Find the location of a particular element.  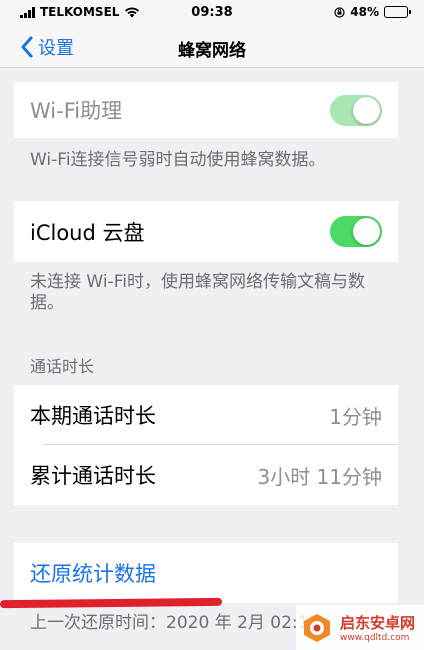

watermark-name: 启东安卓网 is located at coordinates (378, 623).